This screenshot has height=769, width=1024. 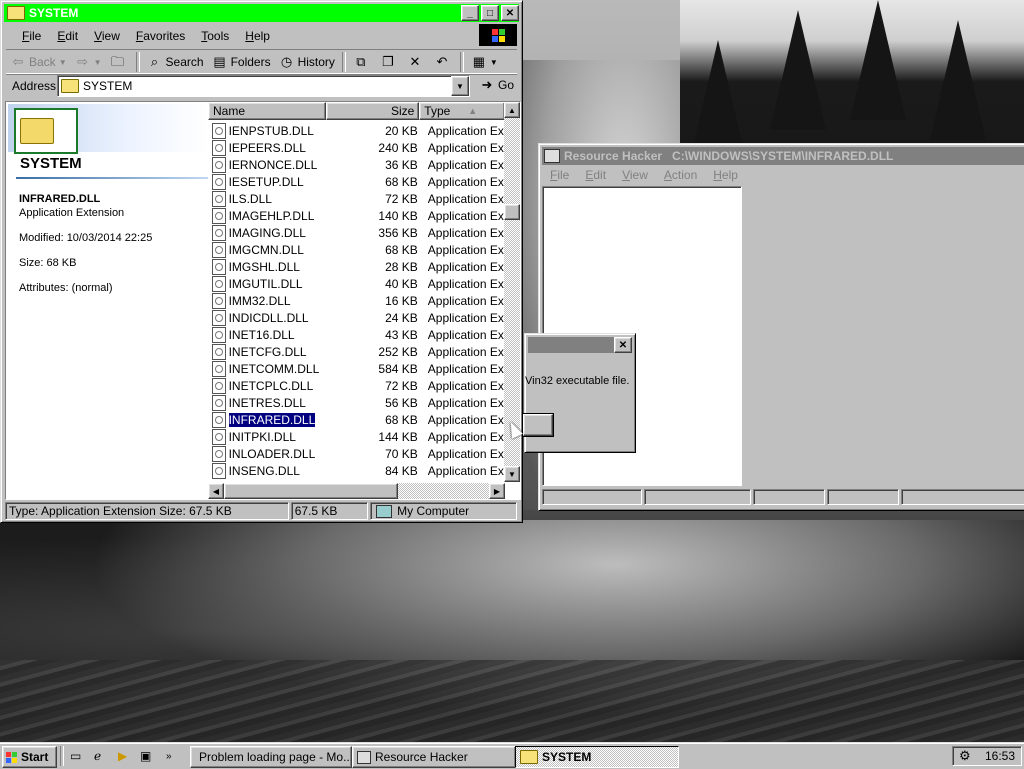 What do you see at coordinates (490, 13) in the screenshot?
I see `maximize-button: □` at bounding box center [490, 13].